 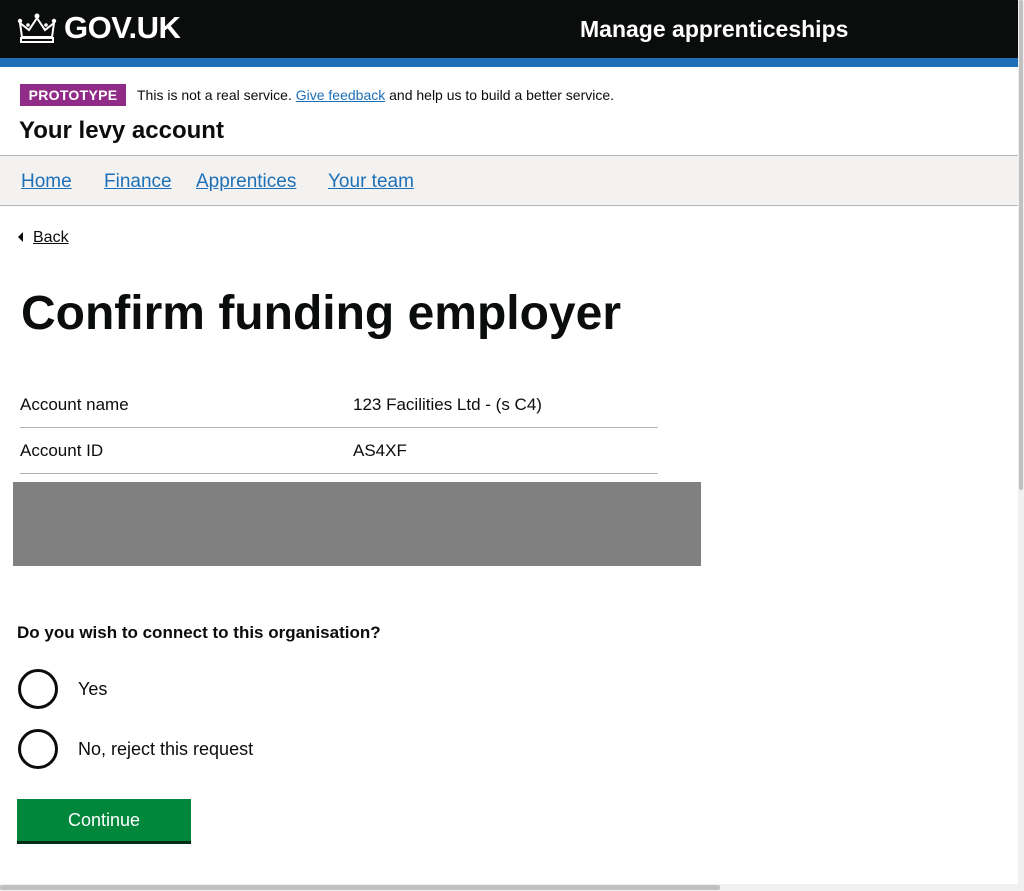 What do you see at coordinates (51, 237) in the screenshot?
I see `back-link-label: Back` at bounding box center [51, 237].